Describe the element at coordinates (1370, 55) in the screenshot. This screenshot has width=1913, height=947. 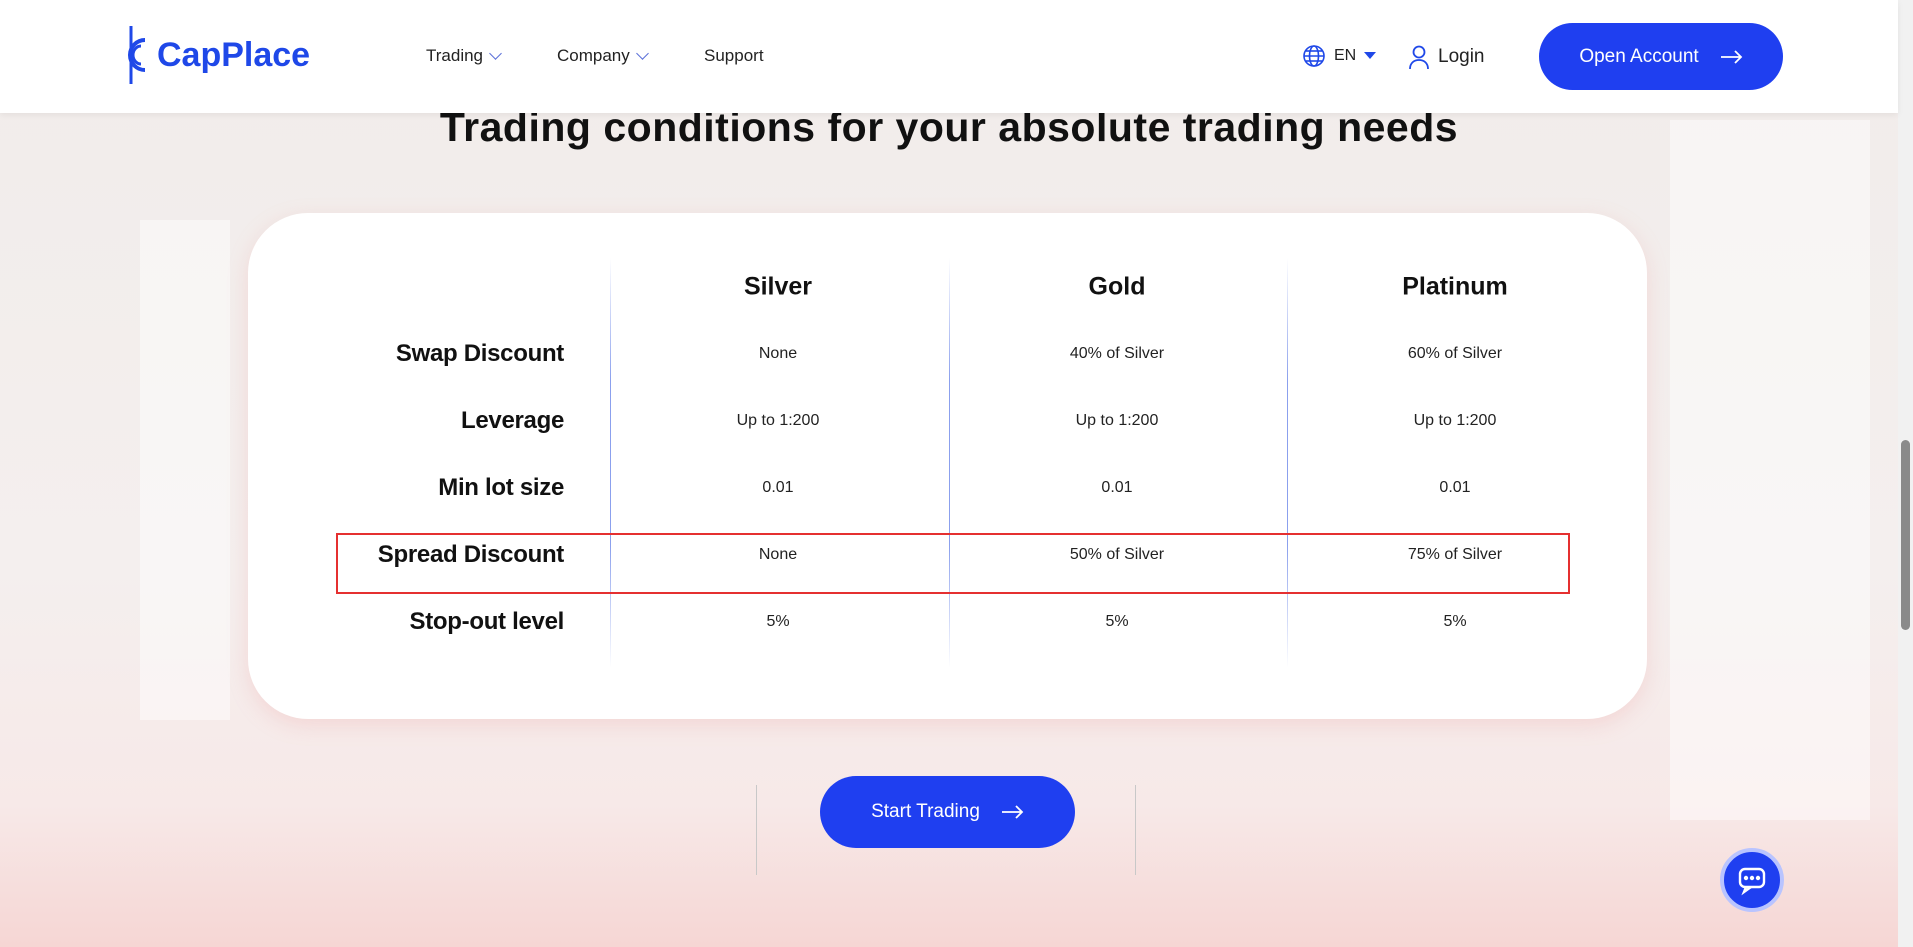
I see `caret-down-icon` at that location.